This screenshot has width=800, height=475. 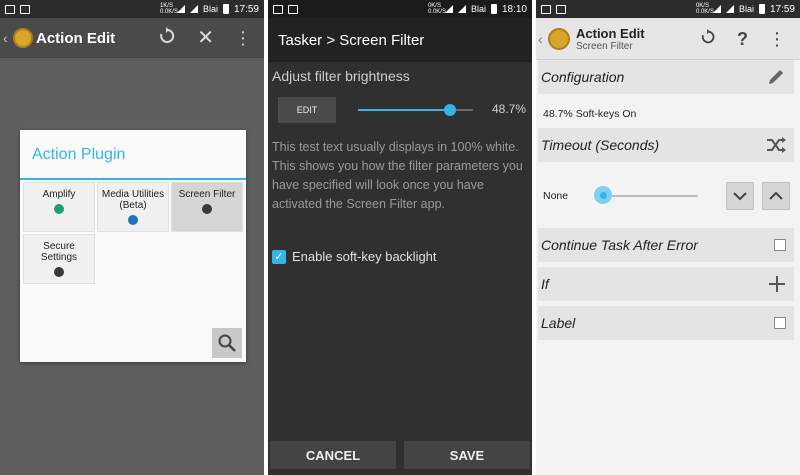 What do you see at coordinates (650, 196) in the screenshot?
I see `timeout-slider` at bounding box center [650, 196].